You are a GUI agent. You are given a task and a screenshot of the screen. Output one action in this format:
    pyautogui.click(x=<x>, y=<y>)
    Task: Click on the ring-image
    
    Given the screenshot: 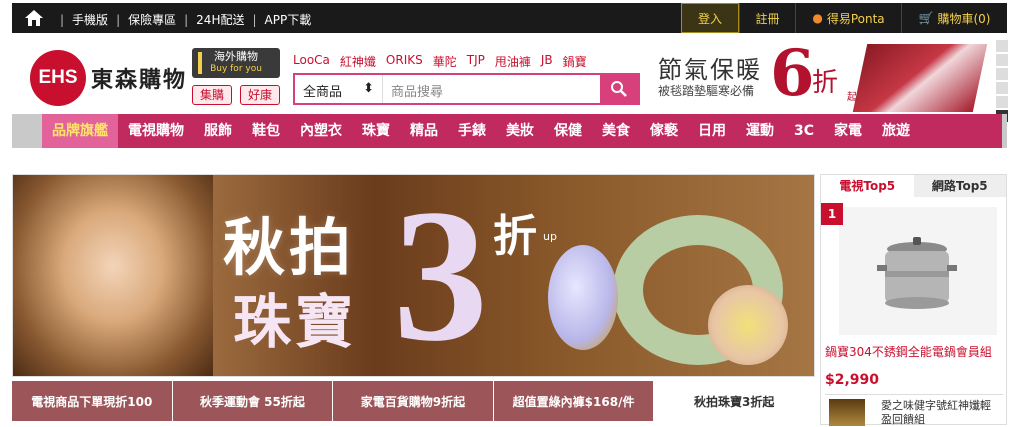 What is the action you would take?
    pyautogui.click(x=748, y=325)
    